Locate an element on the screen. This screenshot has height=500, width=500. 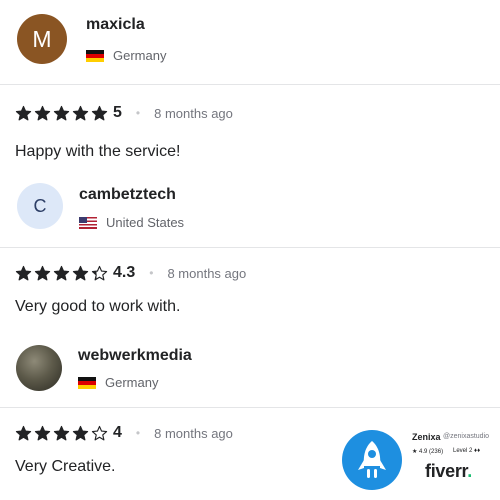
badge-seller-handle: @zenixastudio is located at coordinates (466, 436).